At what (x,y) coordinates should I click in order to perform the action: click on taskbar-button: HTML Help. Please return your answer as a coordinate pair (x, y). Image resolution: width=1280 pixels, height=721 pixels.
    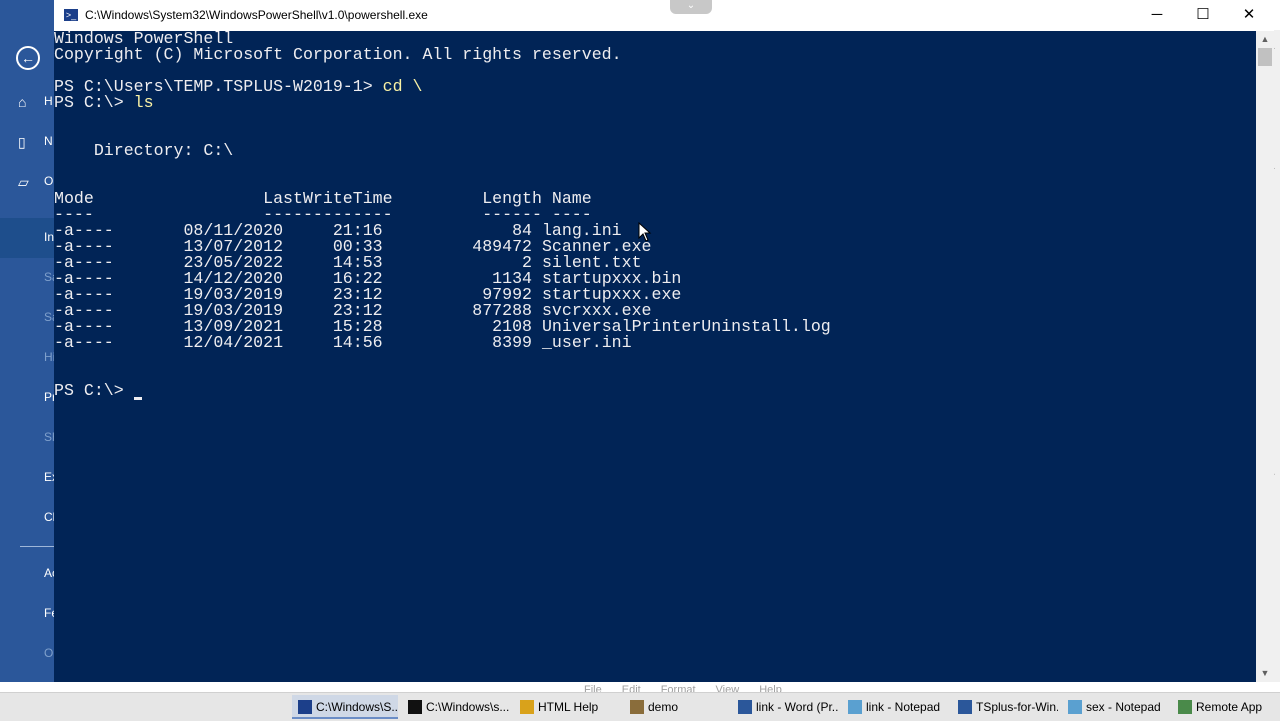
    Looking at the image, I should click on (567, 707).